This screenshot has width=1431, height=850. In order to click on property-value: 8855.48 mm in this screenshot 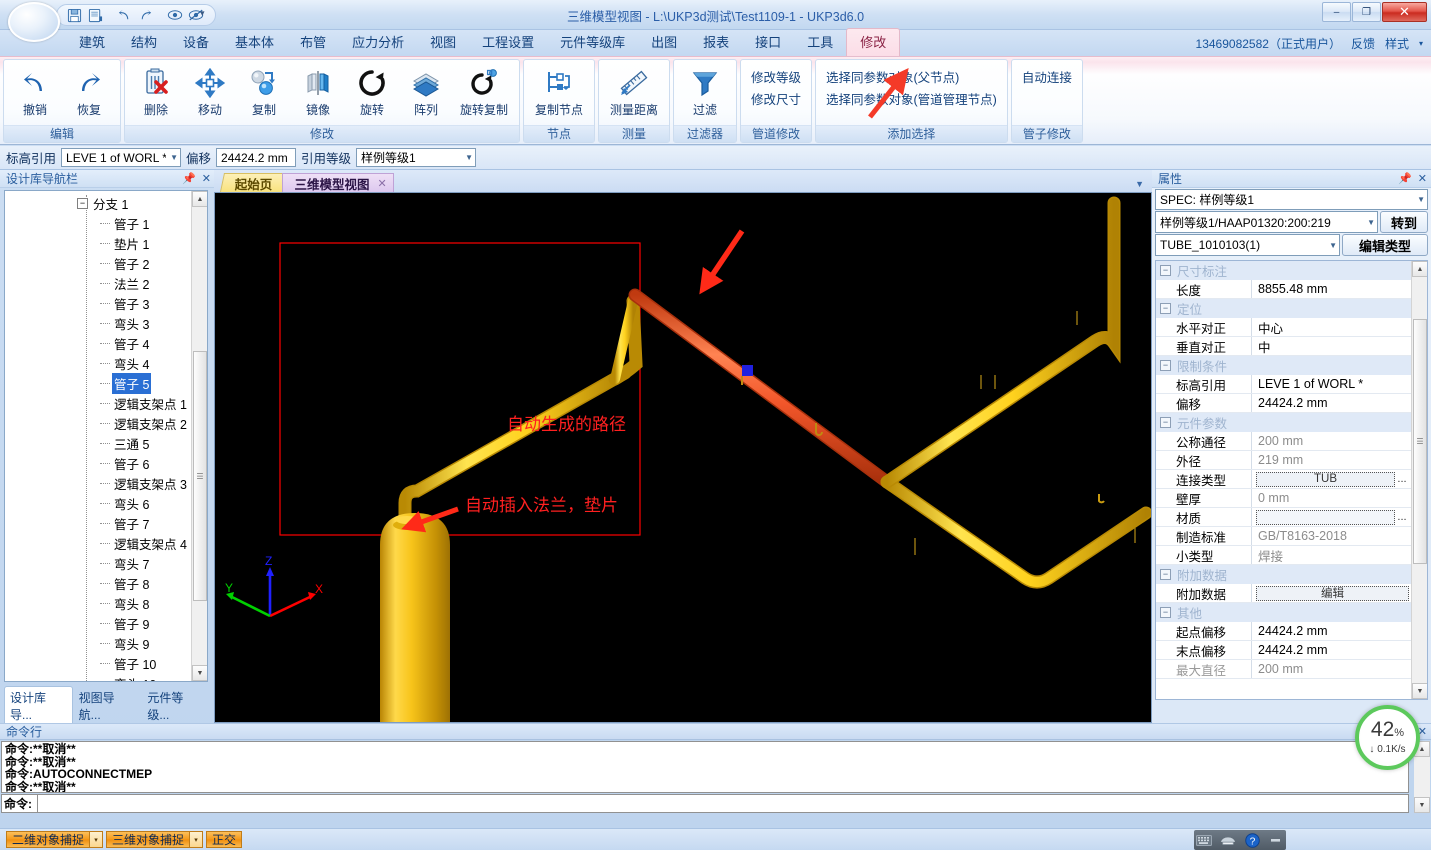, I will do `click(1331, 289)`.